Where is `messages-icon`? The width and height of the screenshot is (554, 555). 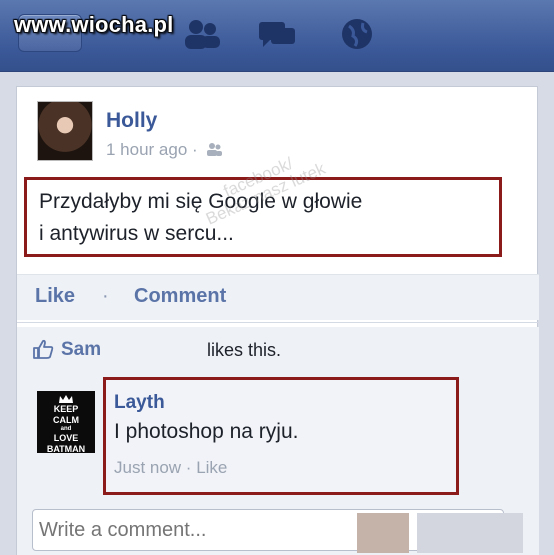 messages-icon is located at coordinates (277, 34).